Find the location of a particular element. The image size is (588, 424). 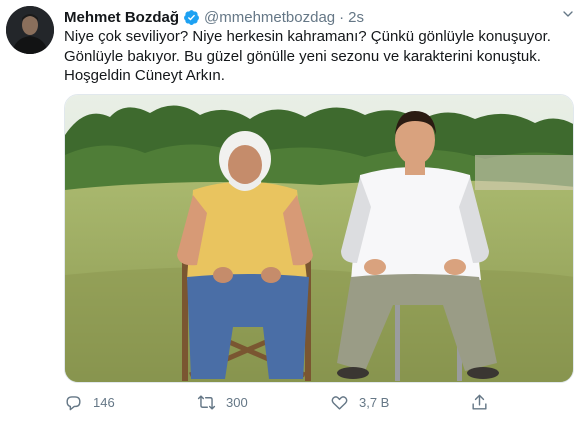

like-count: 3,7 B is located at coordinates (374, 402).